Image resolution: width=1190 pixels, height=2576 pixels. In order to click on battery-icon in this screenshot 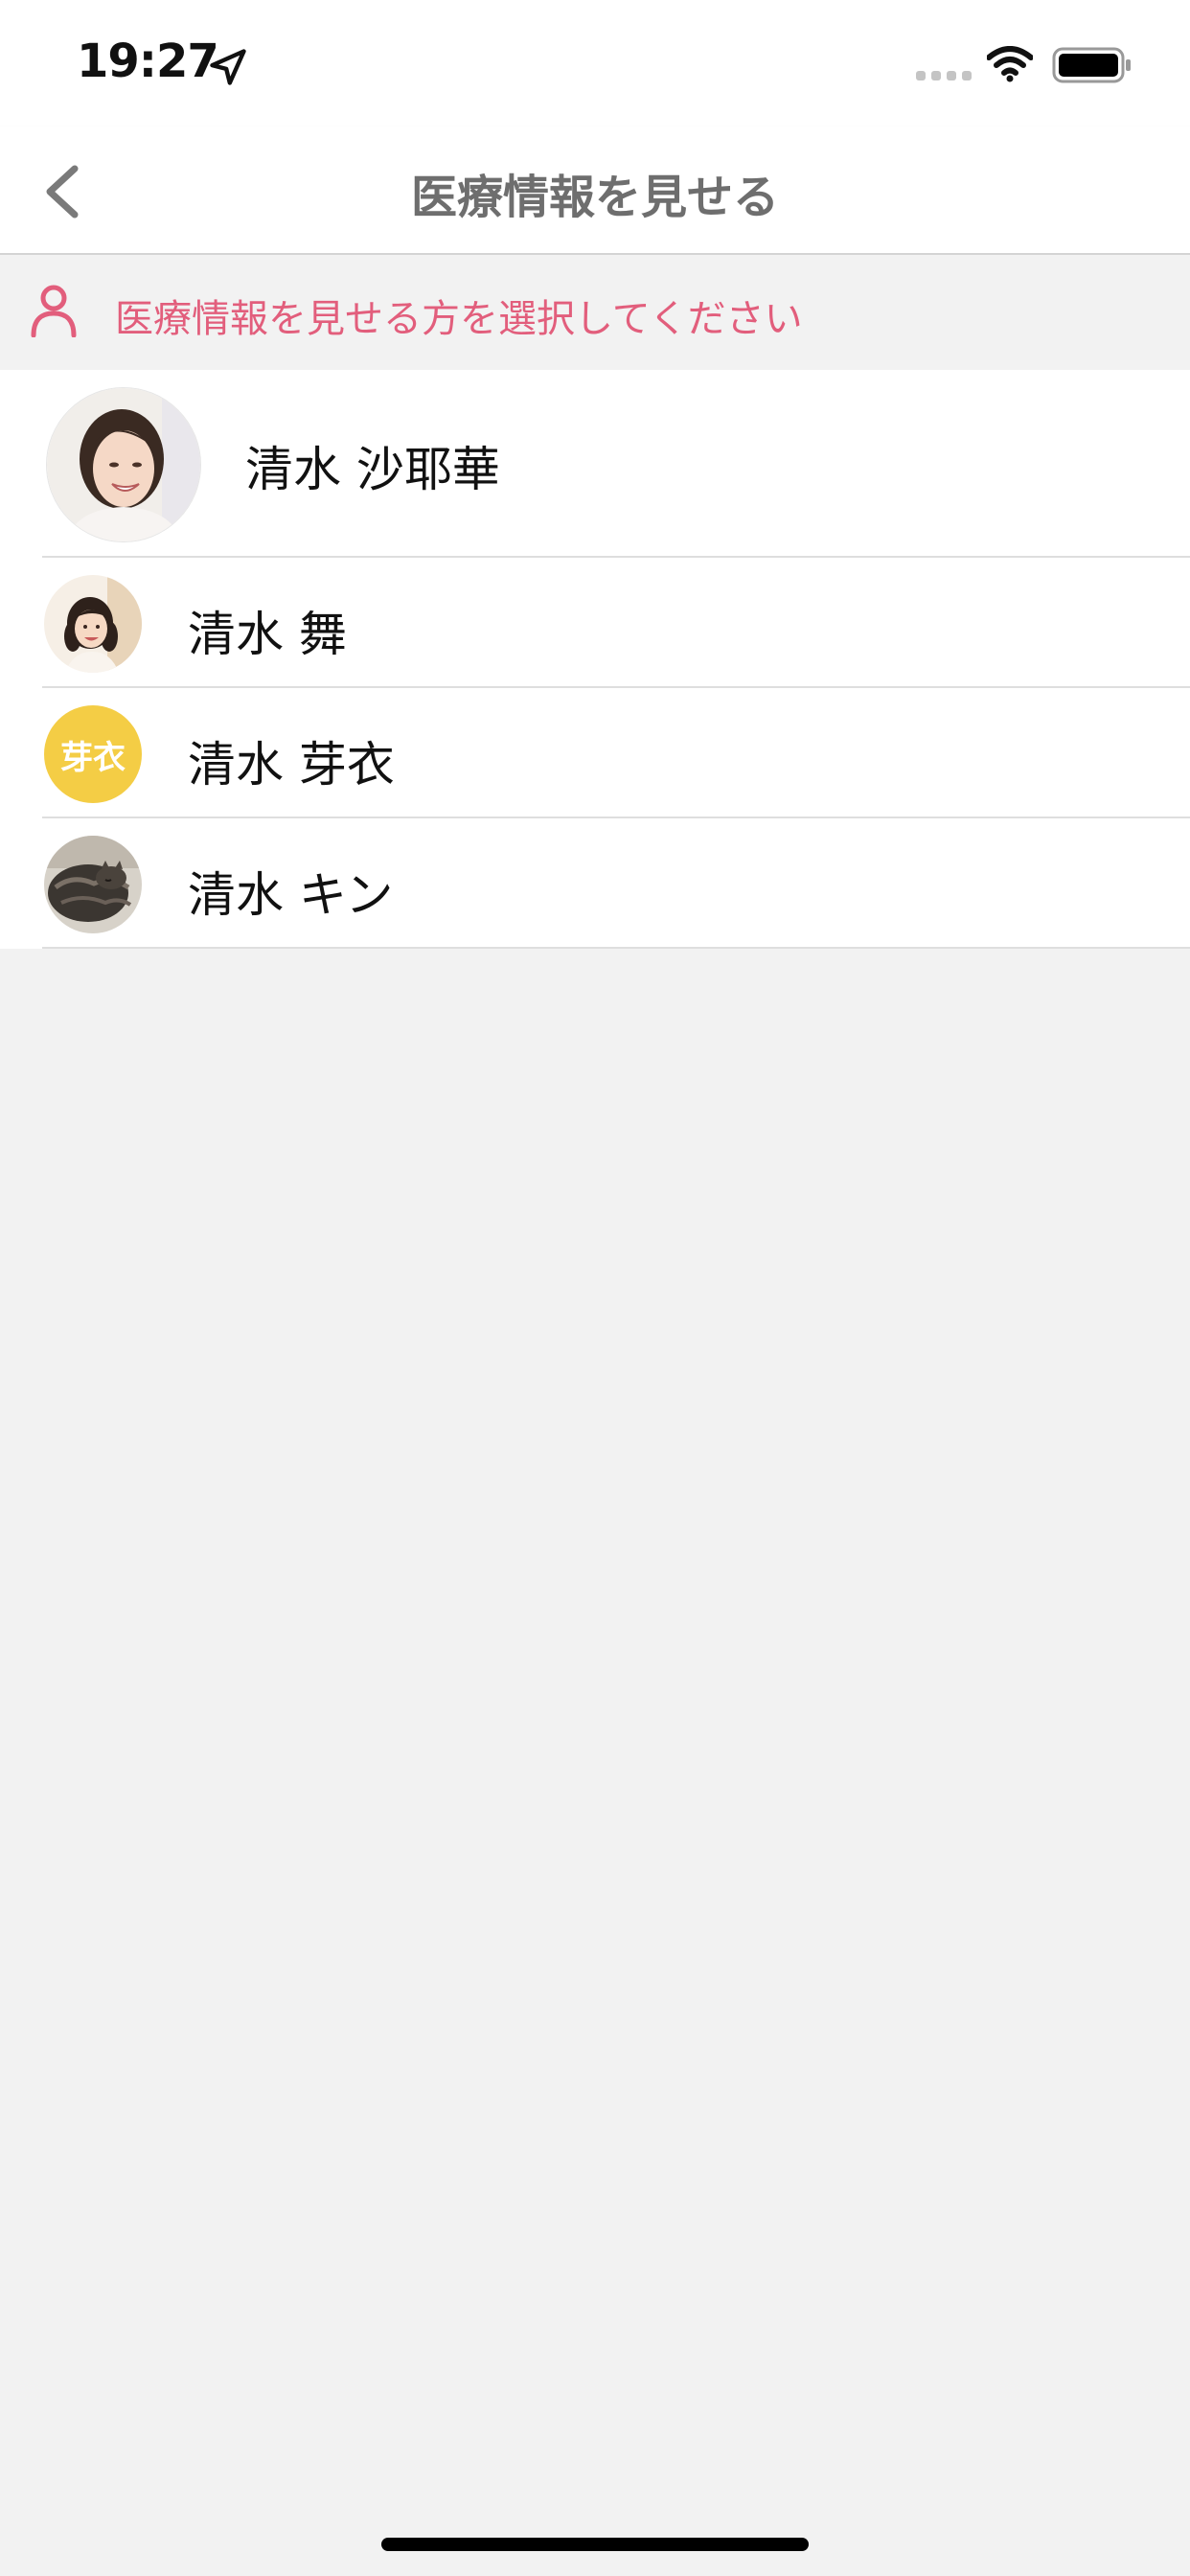, I will do `click(1092, 65)`.